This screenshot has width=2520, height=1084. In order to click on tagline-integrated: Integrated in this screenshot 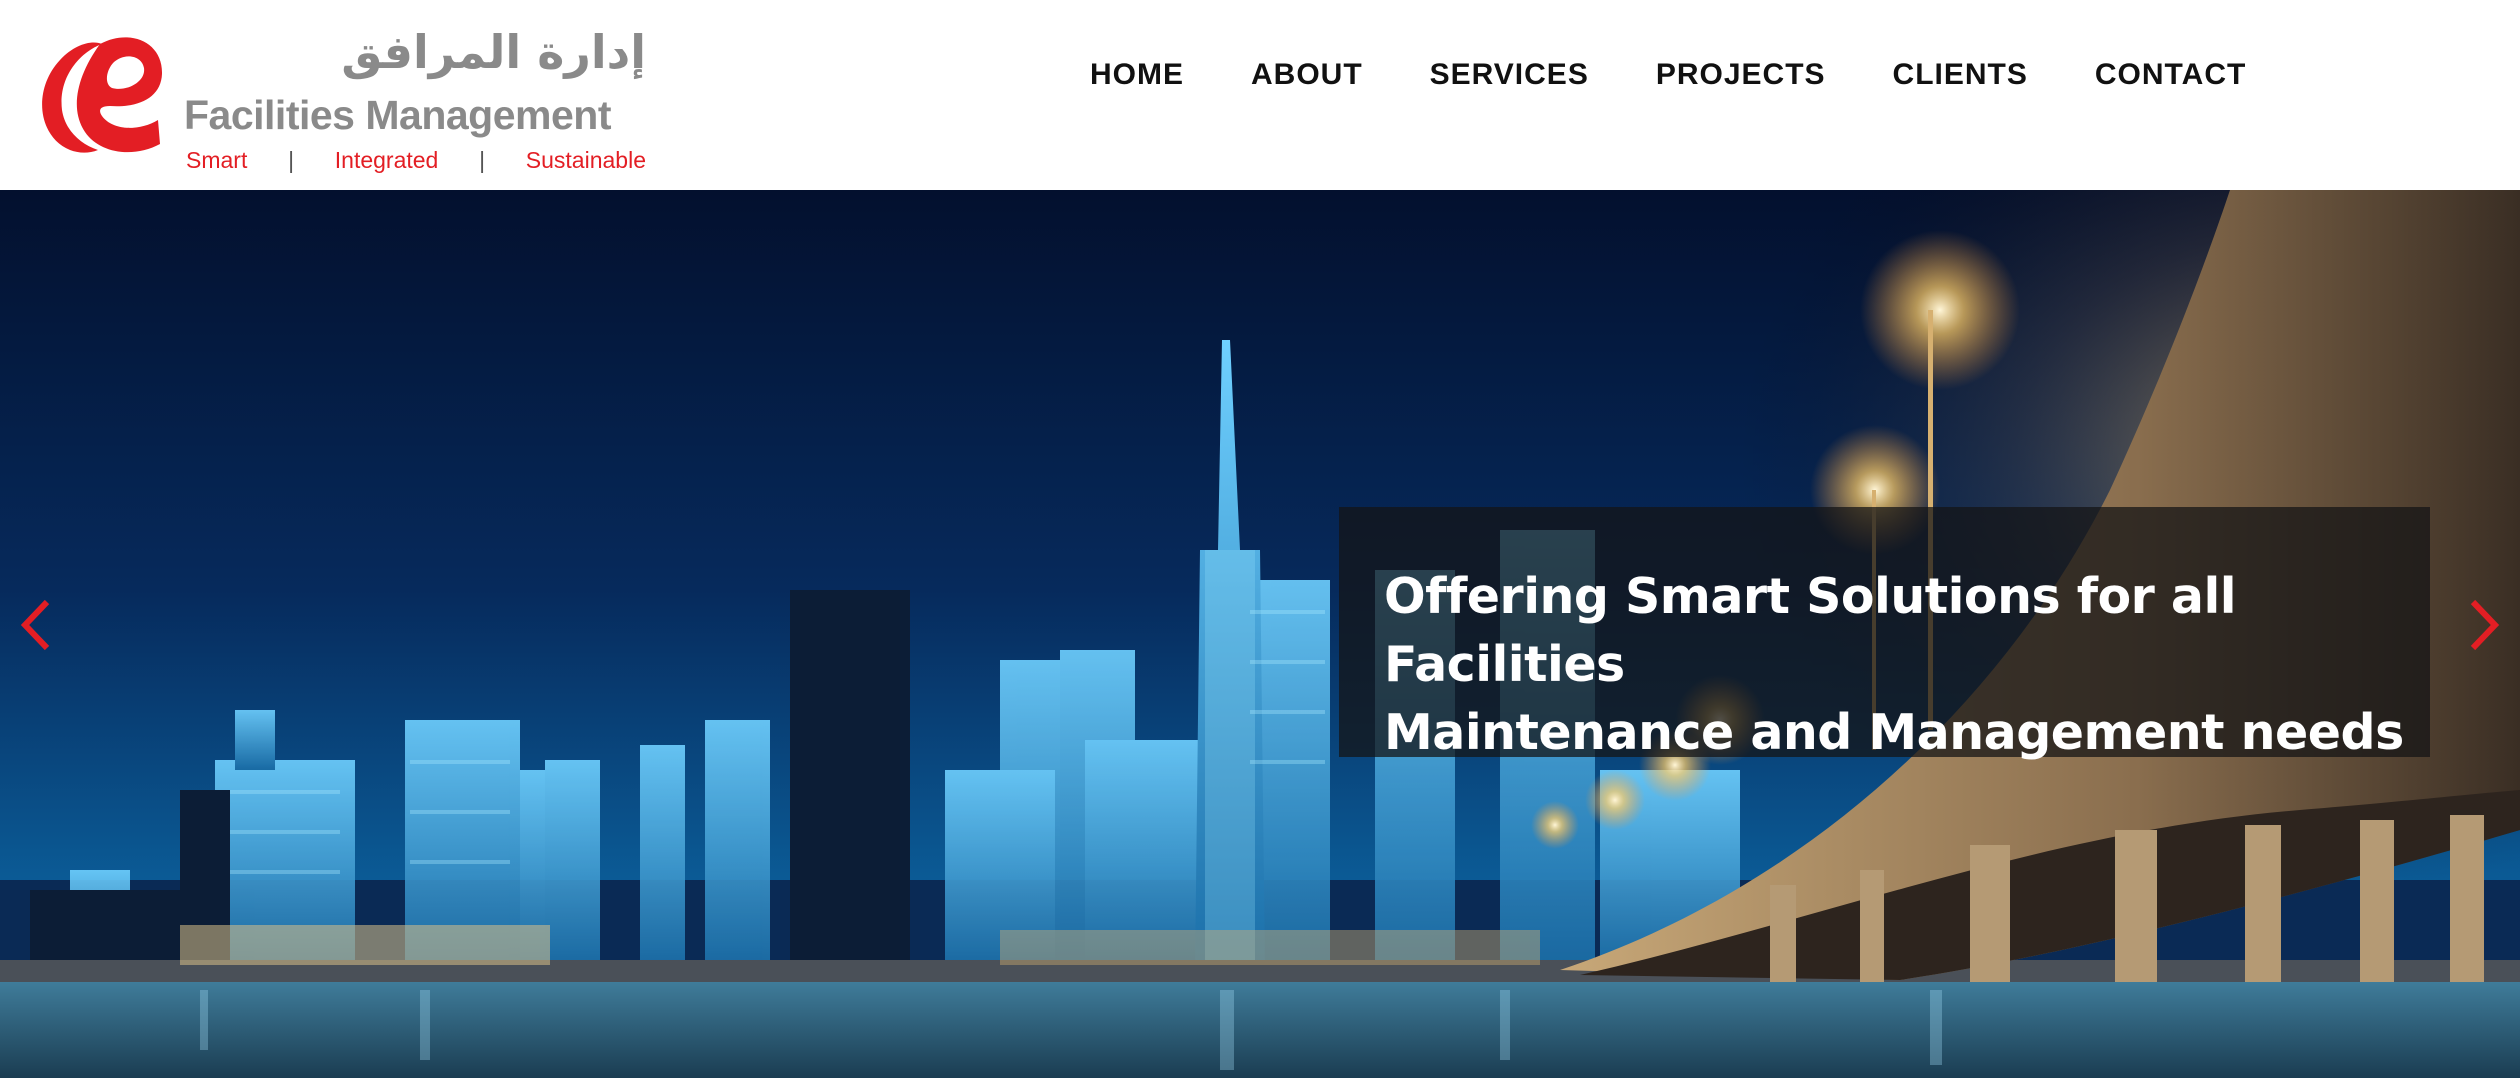, I will do `click(386, 160)`.